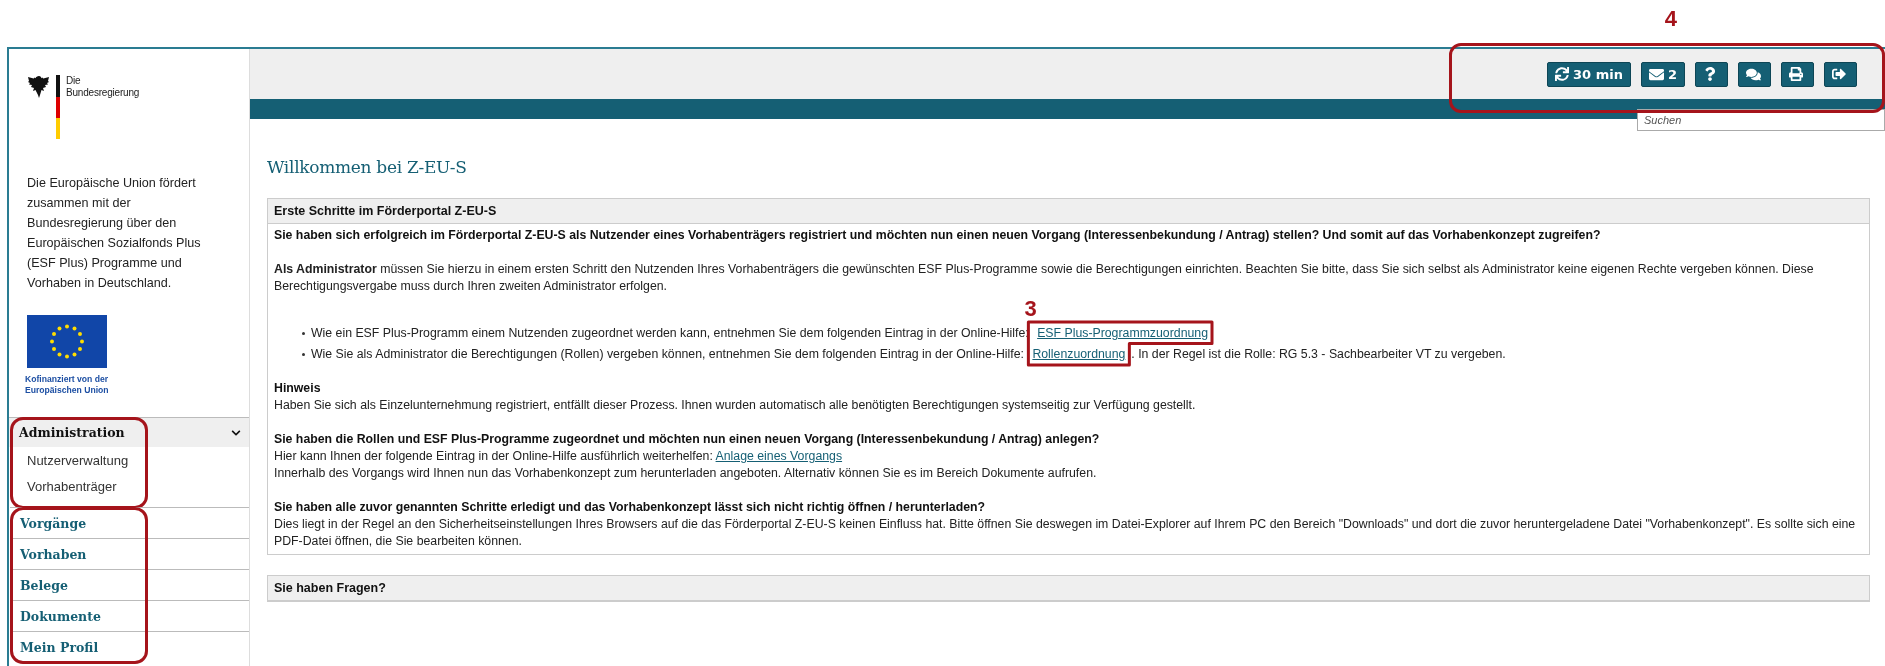 The width and height of the screenshot is (1885, 666). Describe the element at coordinates (1030, 309) in the screenshot. I see `annotation-number: 3` at that location.